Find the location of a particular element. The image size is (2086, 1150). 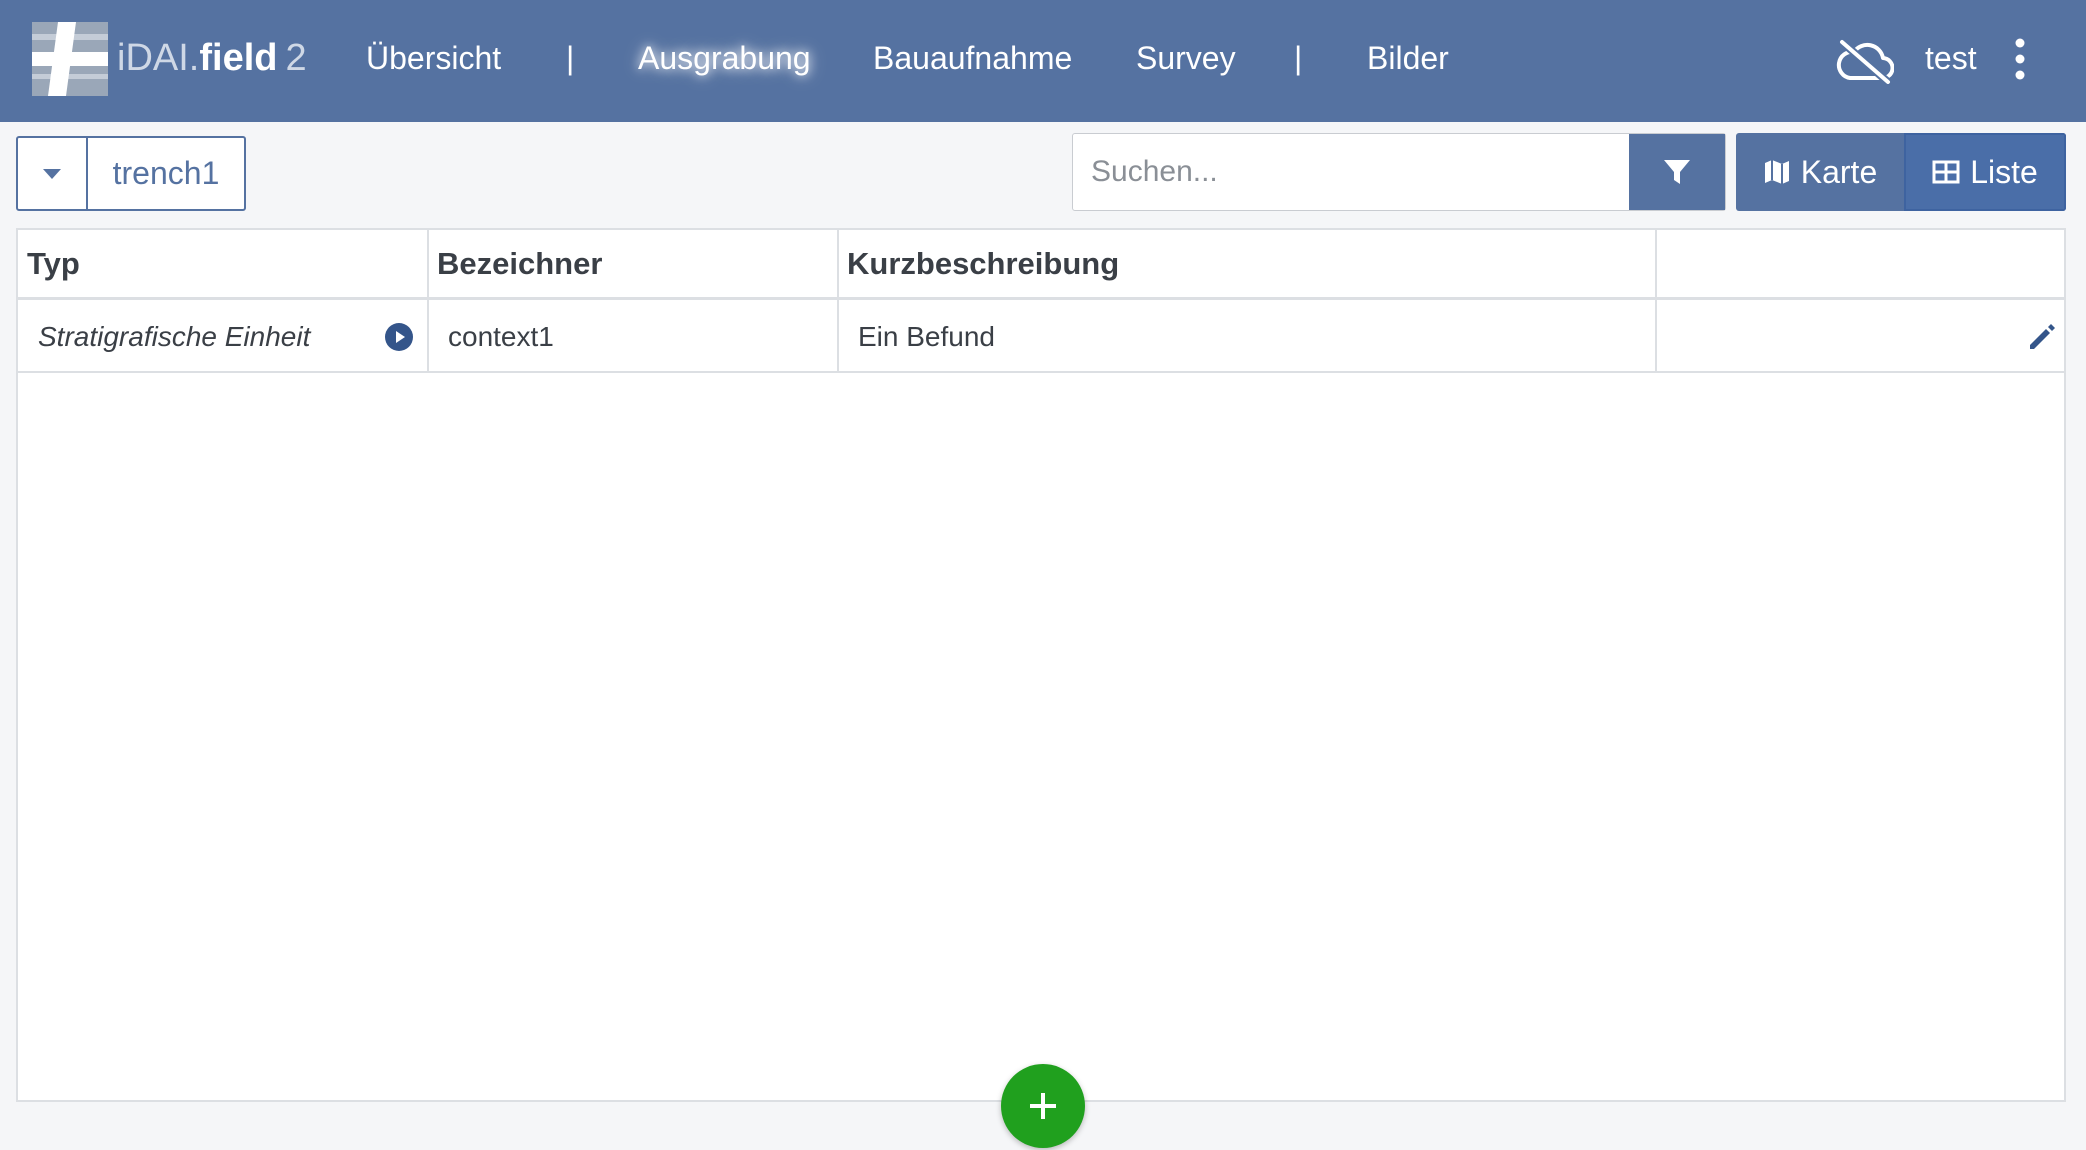

nav-ausgrabung: Ausgrabung is located at coordinates (724, 58).